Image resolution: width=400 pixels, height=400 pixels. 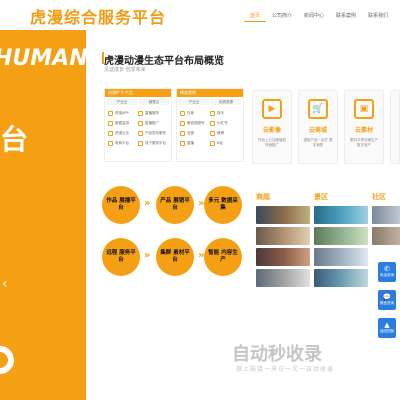 What do you see at coordinates (223, 257) in the screenshot?
I see `flow-node: 智能 内容生产` at bounding box center [223, 257].